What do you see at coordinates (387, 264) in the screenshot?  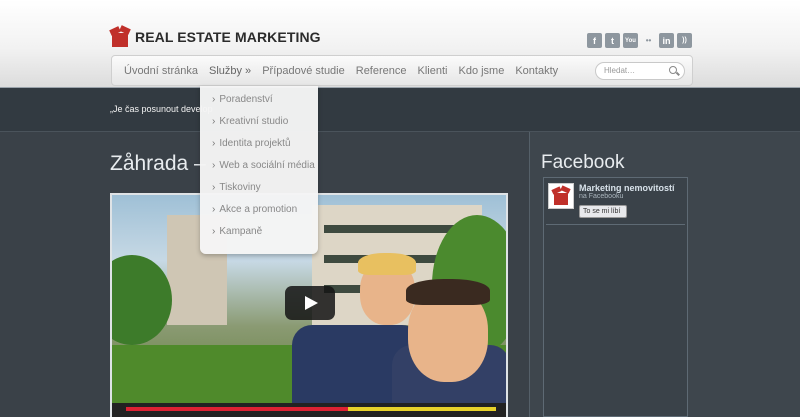 I see `video-frame-child-hair` at bounding box center [387, 264].